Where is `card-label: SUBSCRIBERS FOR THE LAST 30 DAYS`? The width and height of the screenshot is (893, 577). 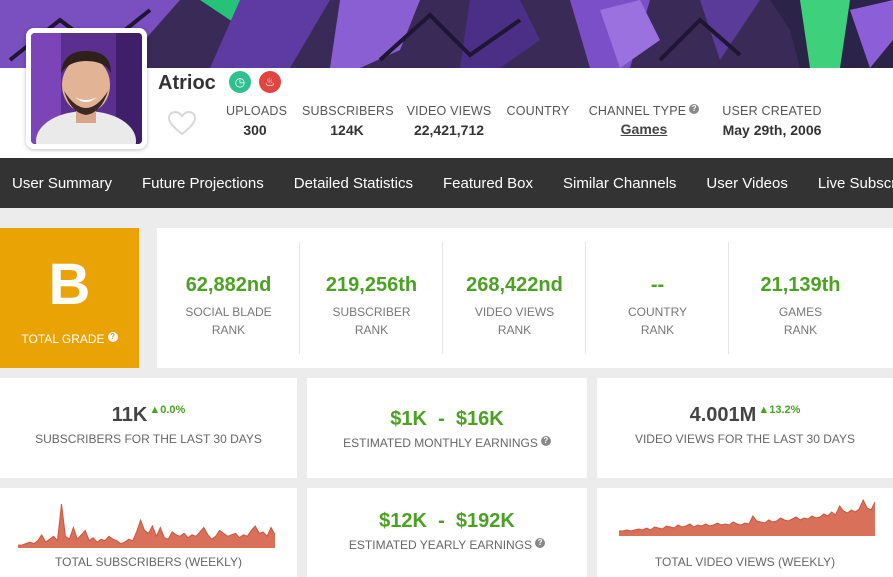
card-label: SUBSCRIBERS FOR THE LAST 30 DAYS is located at coordinates (148, 439).